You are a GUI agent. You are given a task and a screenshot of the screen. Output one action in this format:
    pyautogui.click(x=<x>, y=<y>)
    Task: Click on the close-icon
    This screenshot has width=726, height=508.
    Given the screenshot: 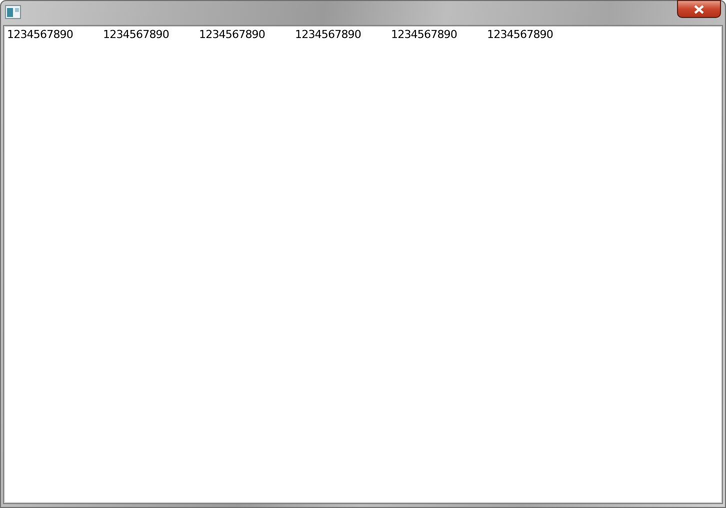 What is the action you would take?
    pyautogui.click(x=699, y=9)
    